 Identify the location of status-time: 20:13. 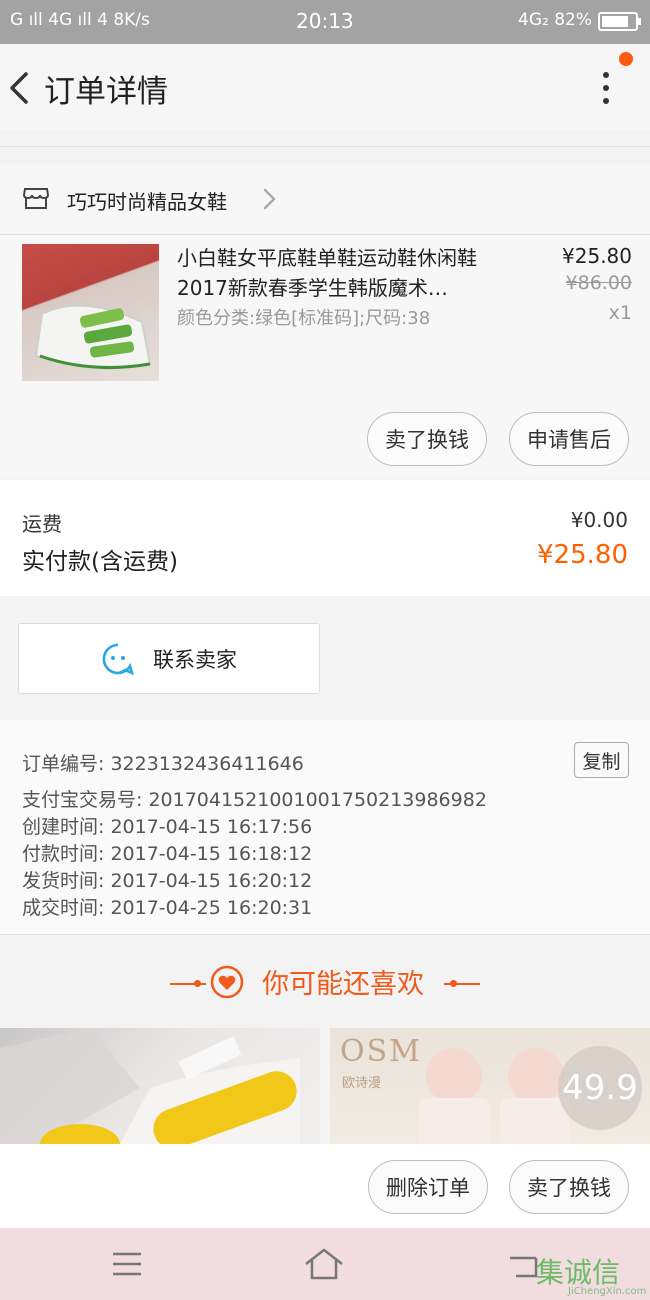
(325, 21).